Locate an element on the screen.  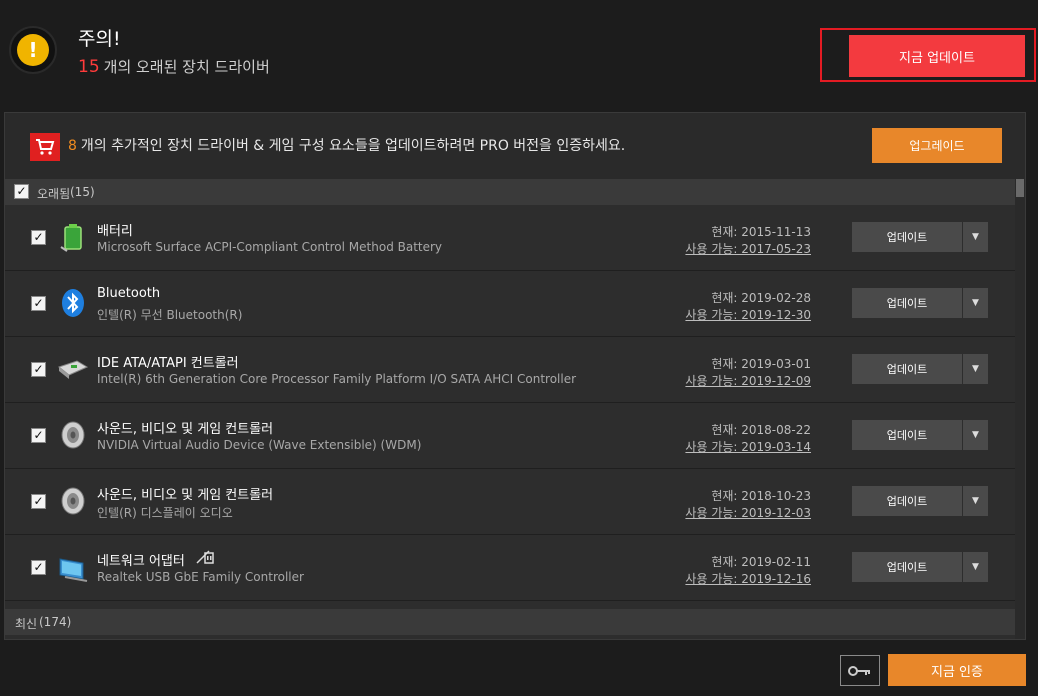
row-spacer is located at coordinates (510, 605).